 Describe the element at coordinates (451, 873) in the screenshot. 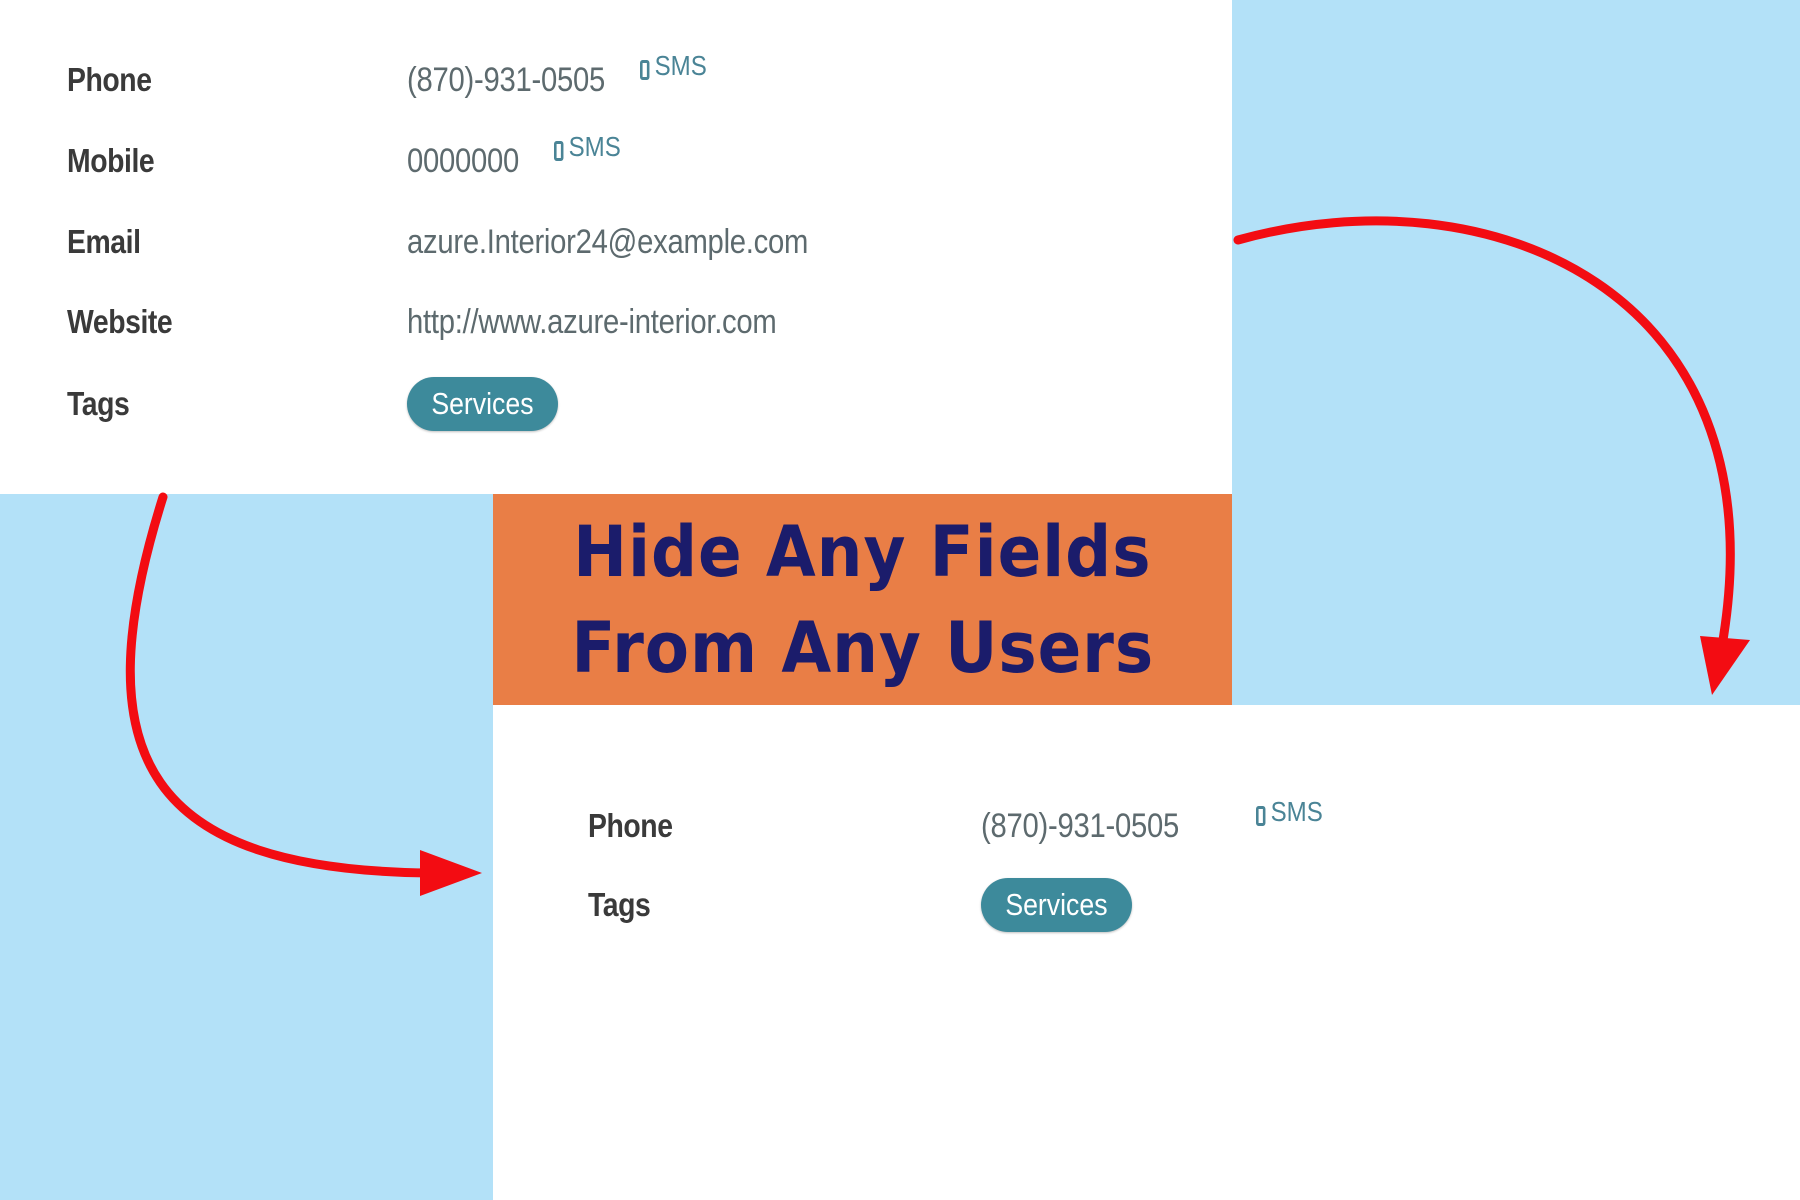

I see `arrowhead-left-icon` at that location.